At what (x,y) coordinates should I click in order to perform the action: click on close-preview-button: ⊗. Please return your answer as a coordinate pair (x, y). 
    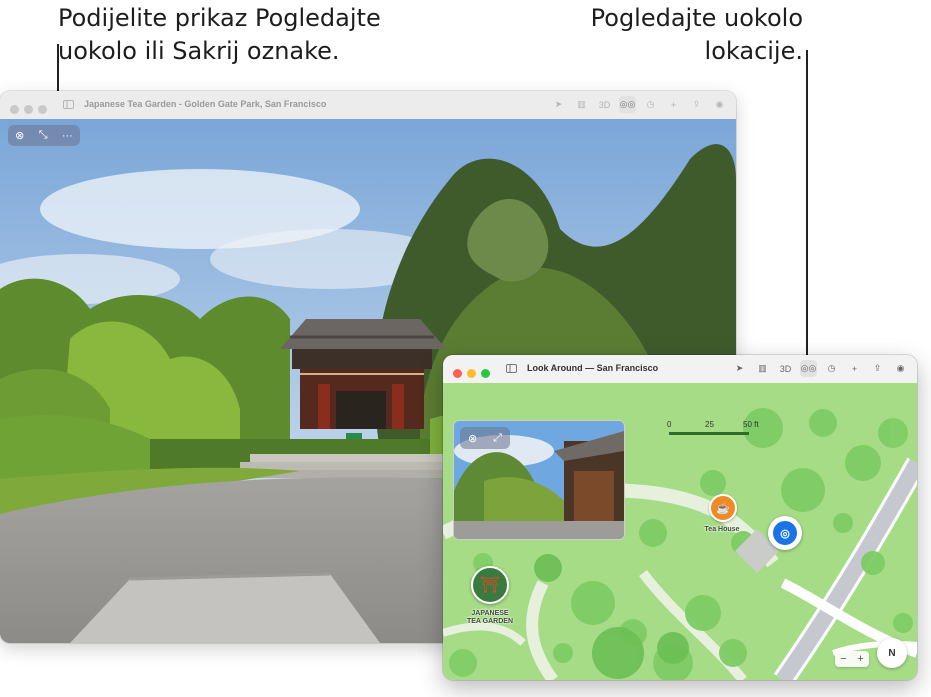
    Looking at the image, I should click on (472, 438).